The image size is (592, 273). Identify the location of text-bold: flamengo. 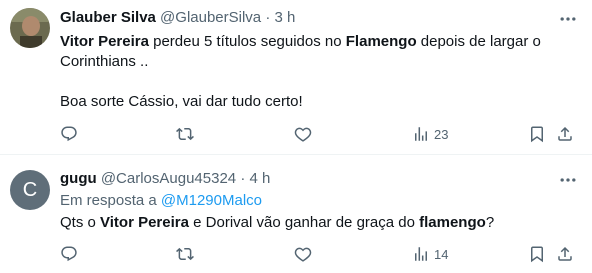
(452, 222).